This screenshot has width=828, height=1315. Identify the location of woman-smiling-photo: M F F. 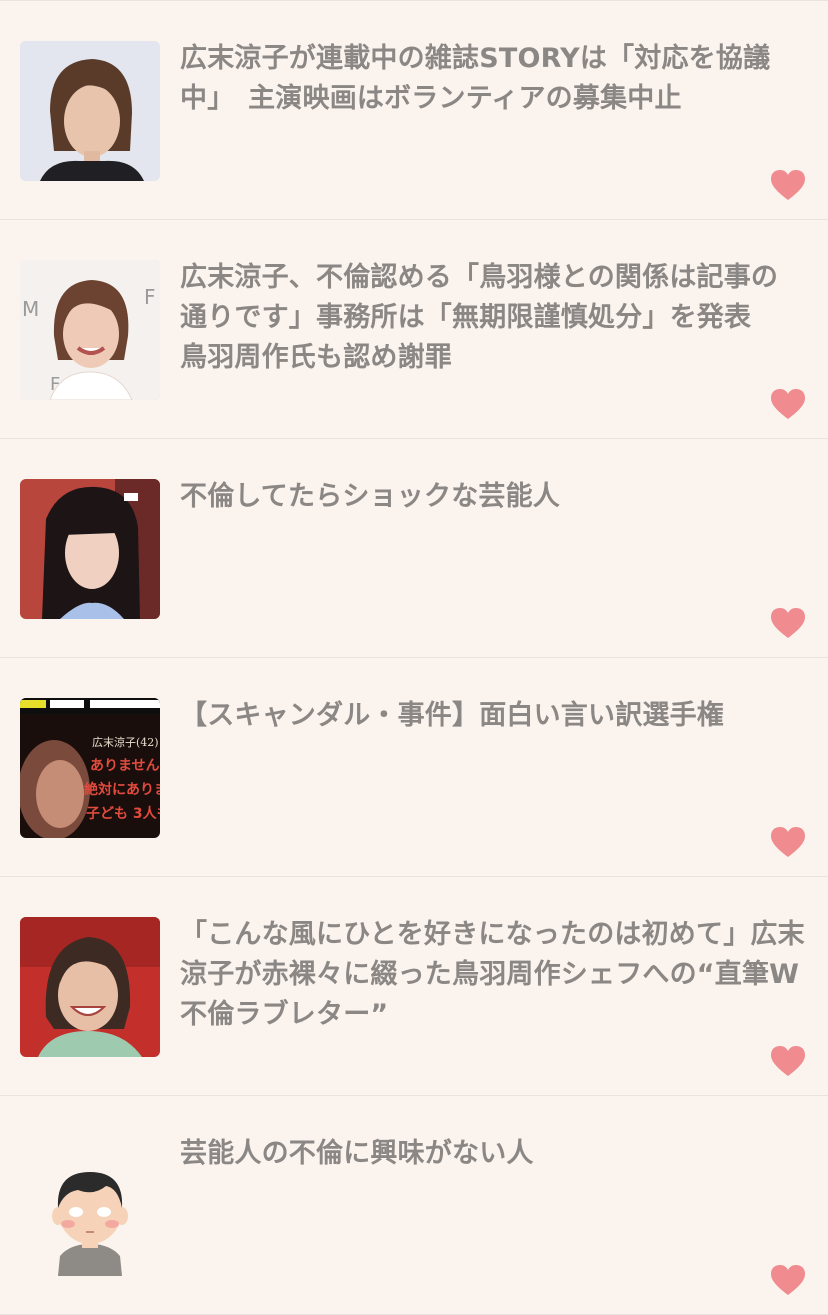
(90, 330).